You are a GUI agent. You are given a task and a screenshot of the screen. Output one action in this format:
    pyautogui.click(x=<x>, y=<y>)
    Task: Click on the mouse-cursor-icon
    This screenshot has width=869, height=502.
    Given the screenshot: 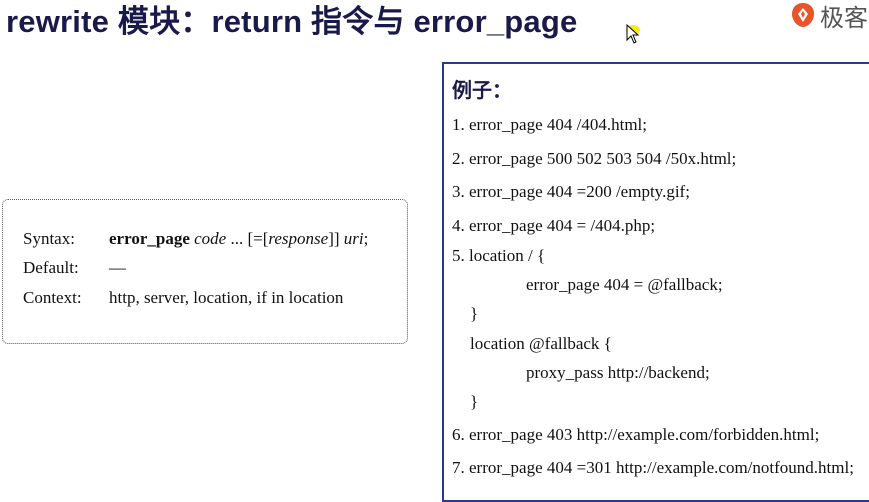 What is the action you would take?
    pyautogui.click(x=633, y=34)
    